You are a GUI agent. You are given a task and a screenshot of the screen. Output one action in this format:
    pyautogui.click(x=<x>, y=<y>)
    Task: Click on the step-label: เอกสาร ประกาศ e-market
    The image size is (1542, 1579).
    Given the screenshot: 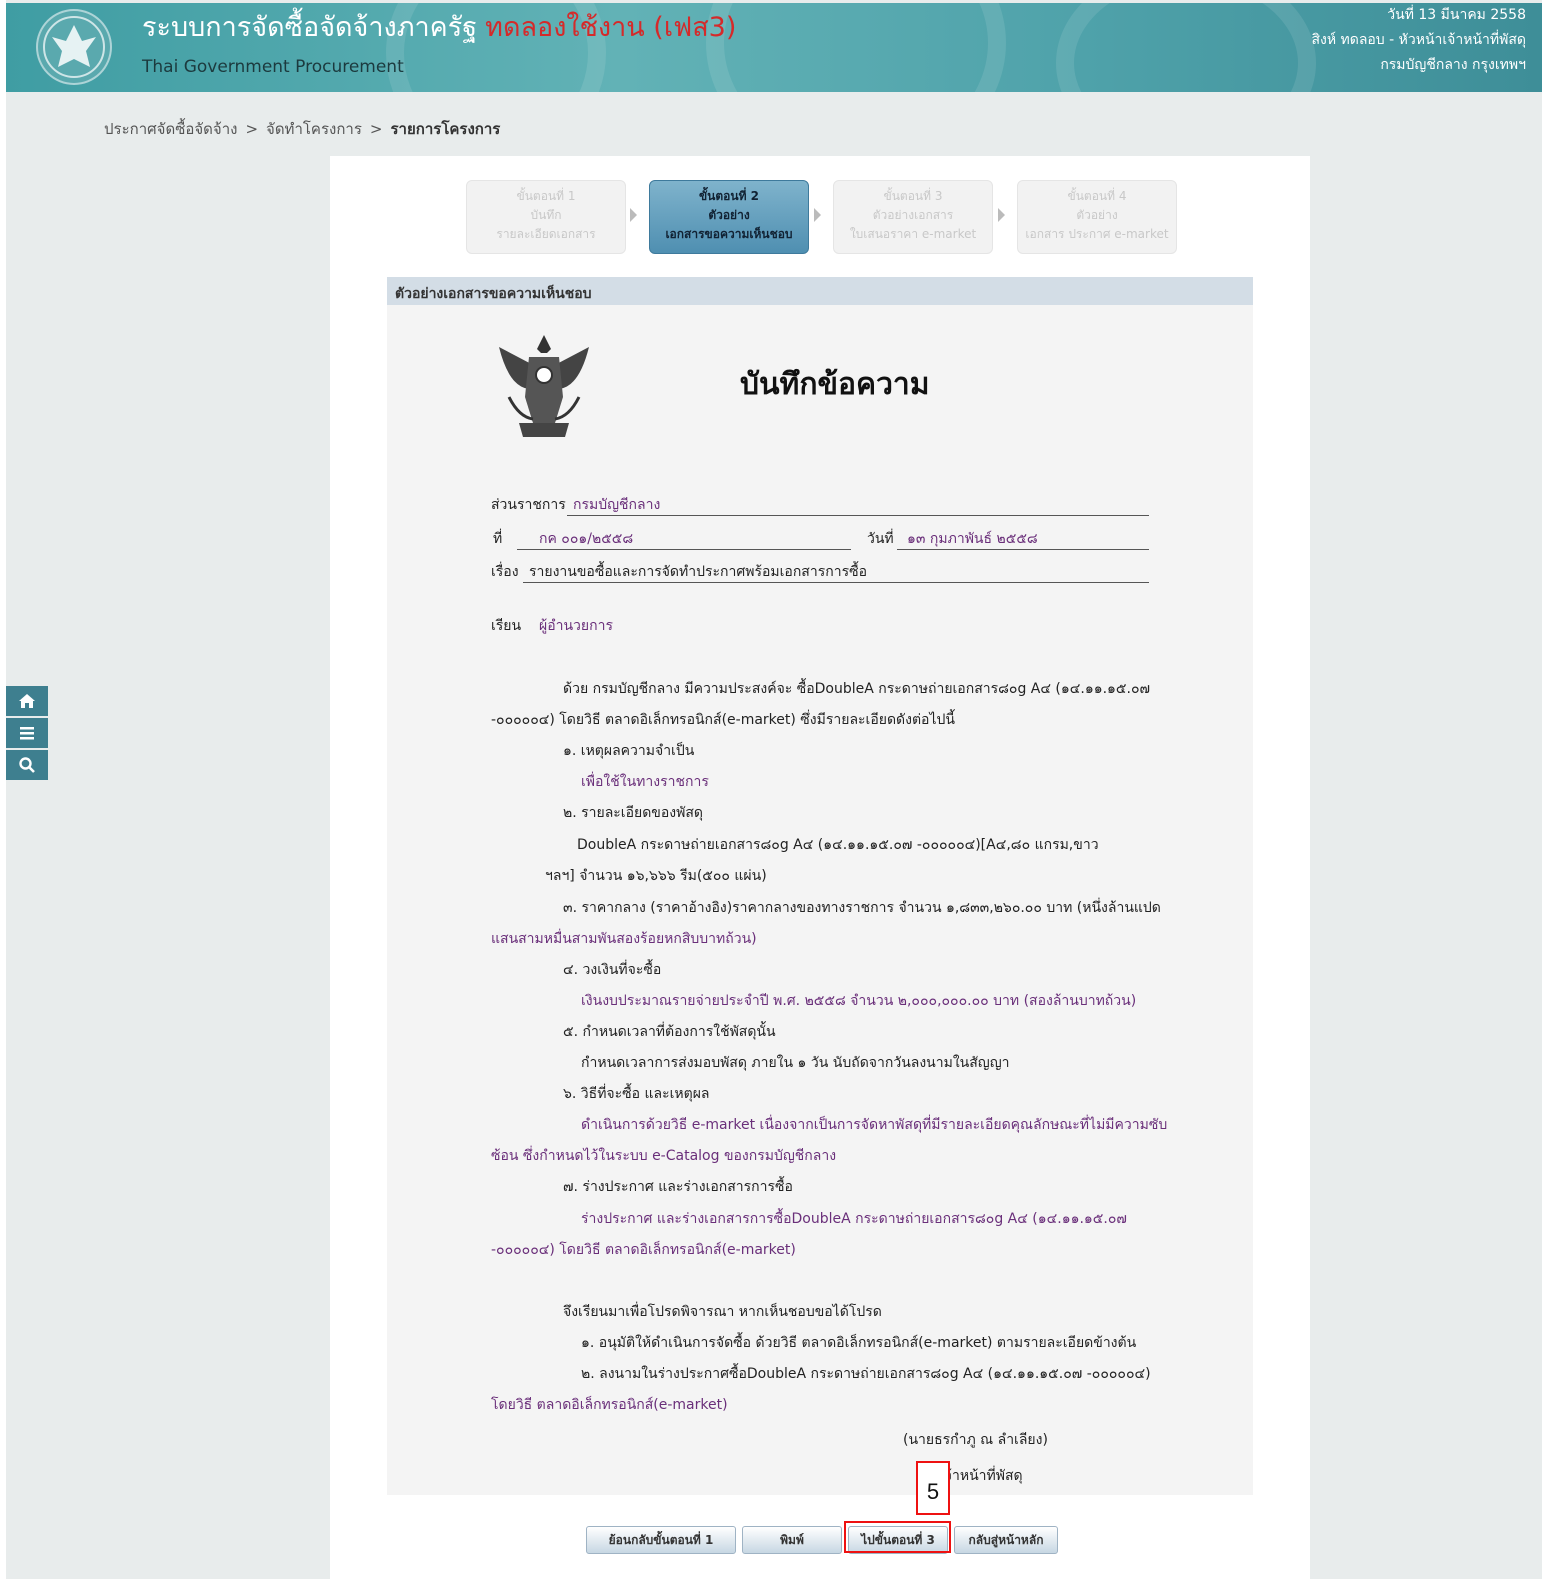 What is the action you would take?
    pyautogui.click(x=1097, y=234)
    